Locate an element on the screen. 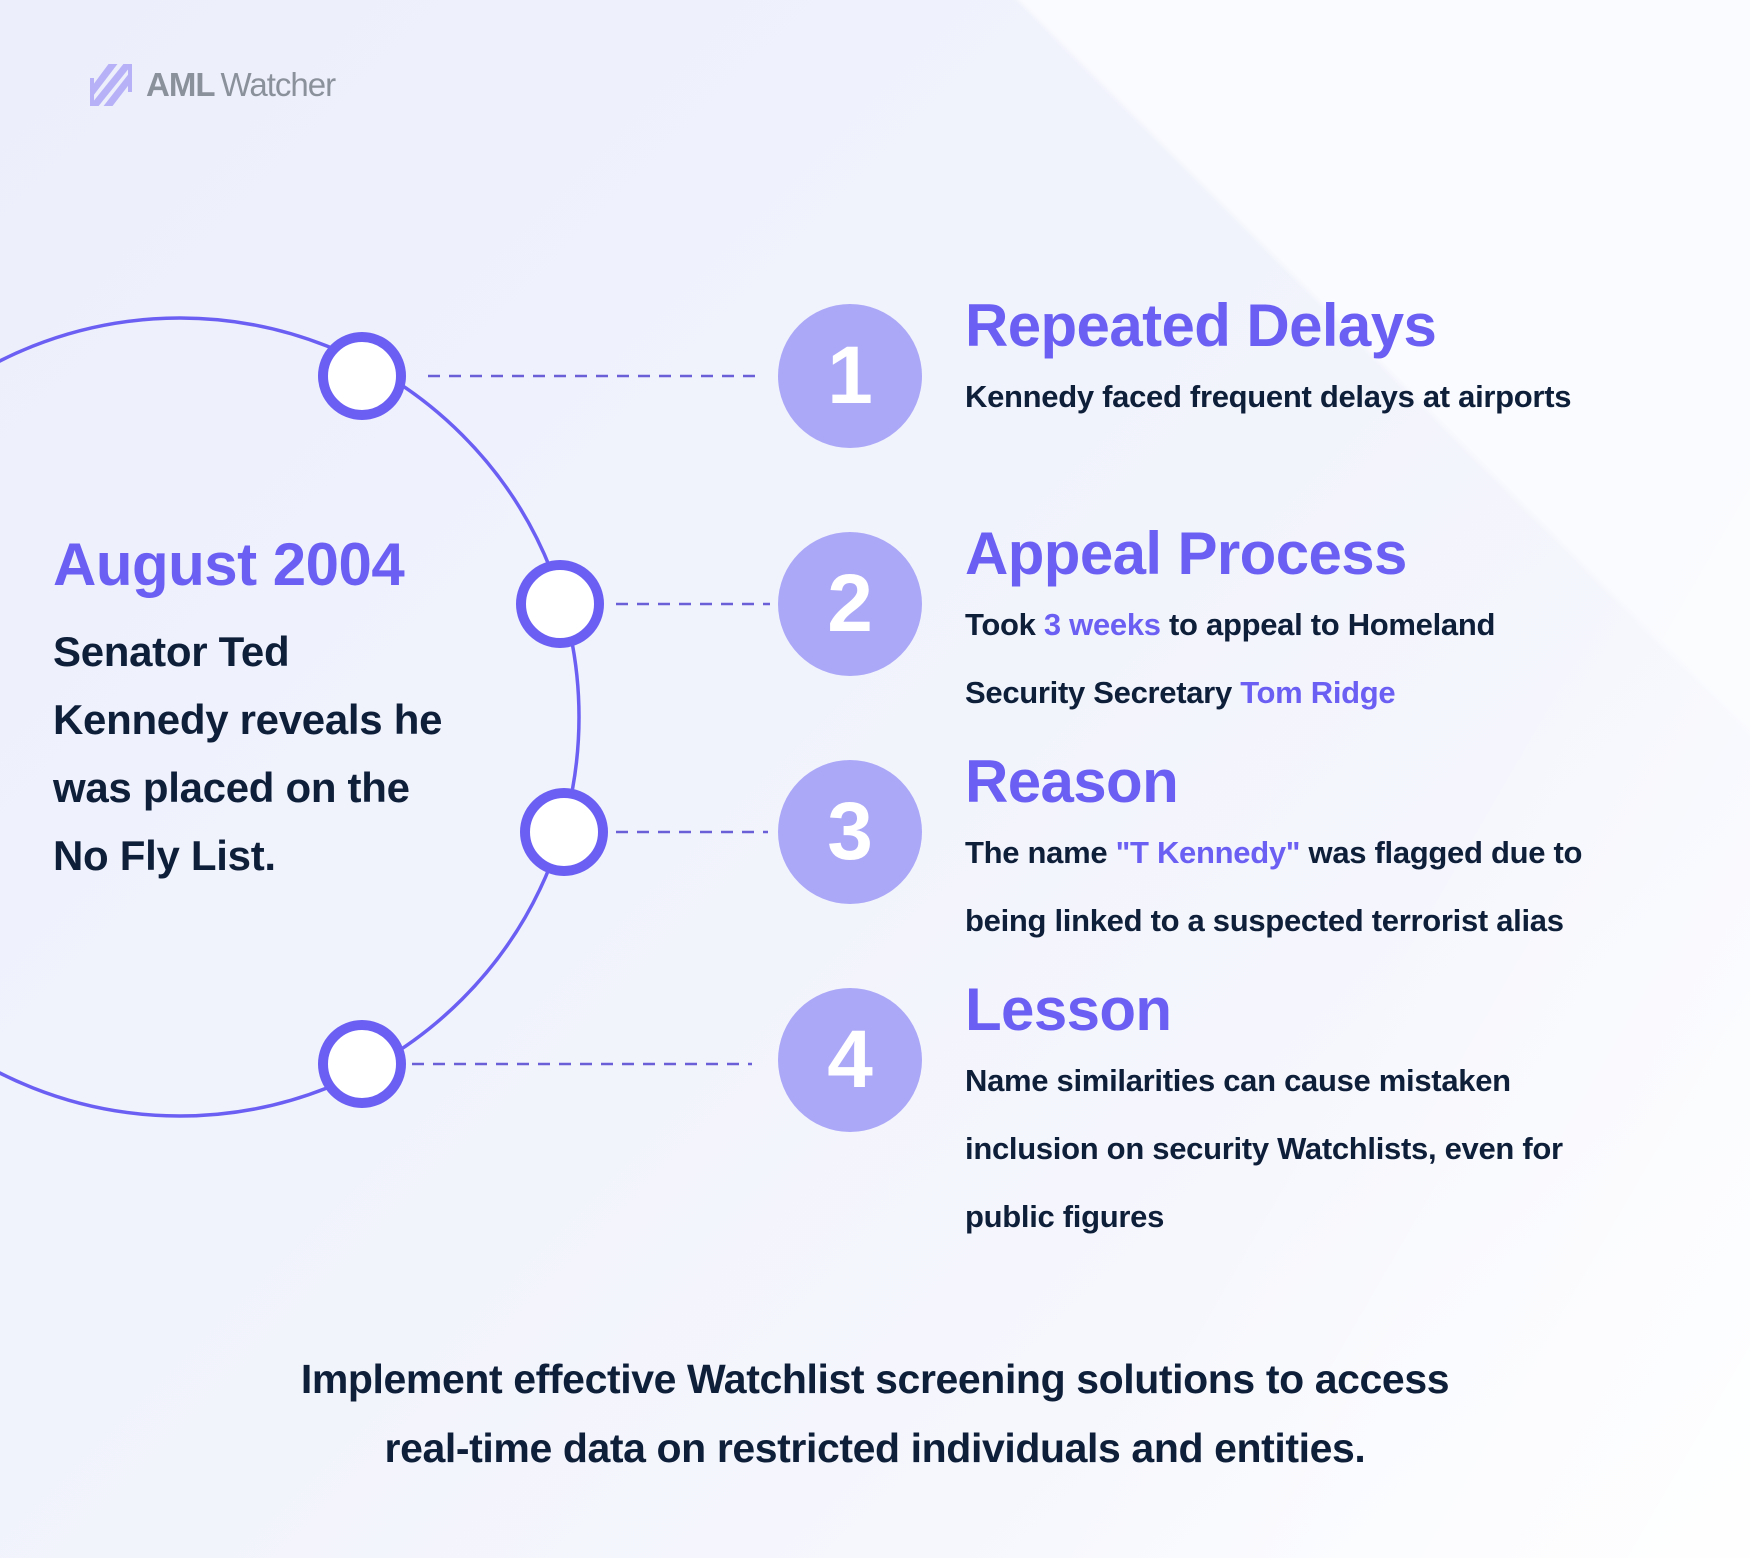 Image resolution: width=1750 pixels, height=1558 pixels. item-body-line: The name "T Kennedy" was flagged due to is located at coordinates (1345, 853).